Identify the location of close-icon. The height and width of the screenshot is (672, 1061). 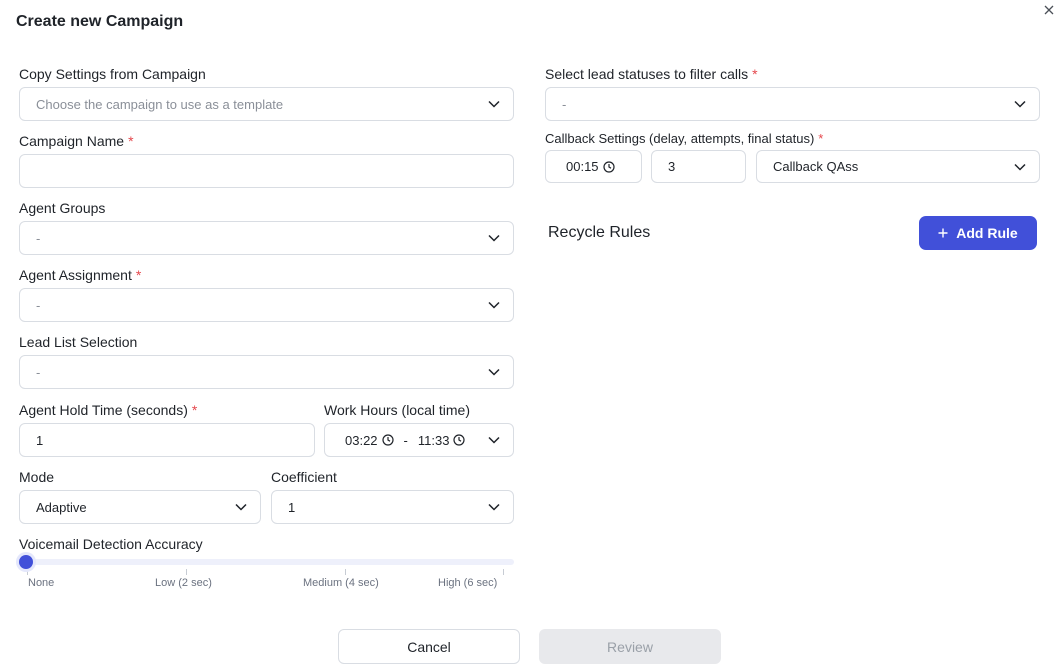
(1049, 10).